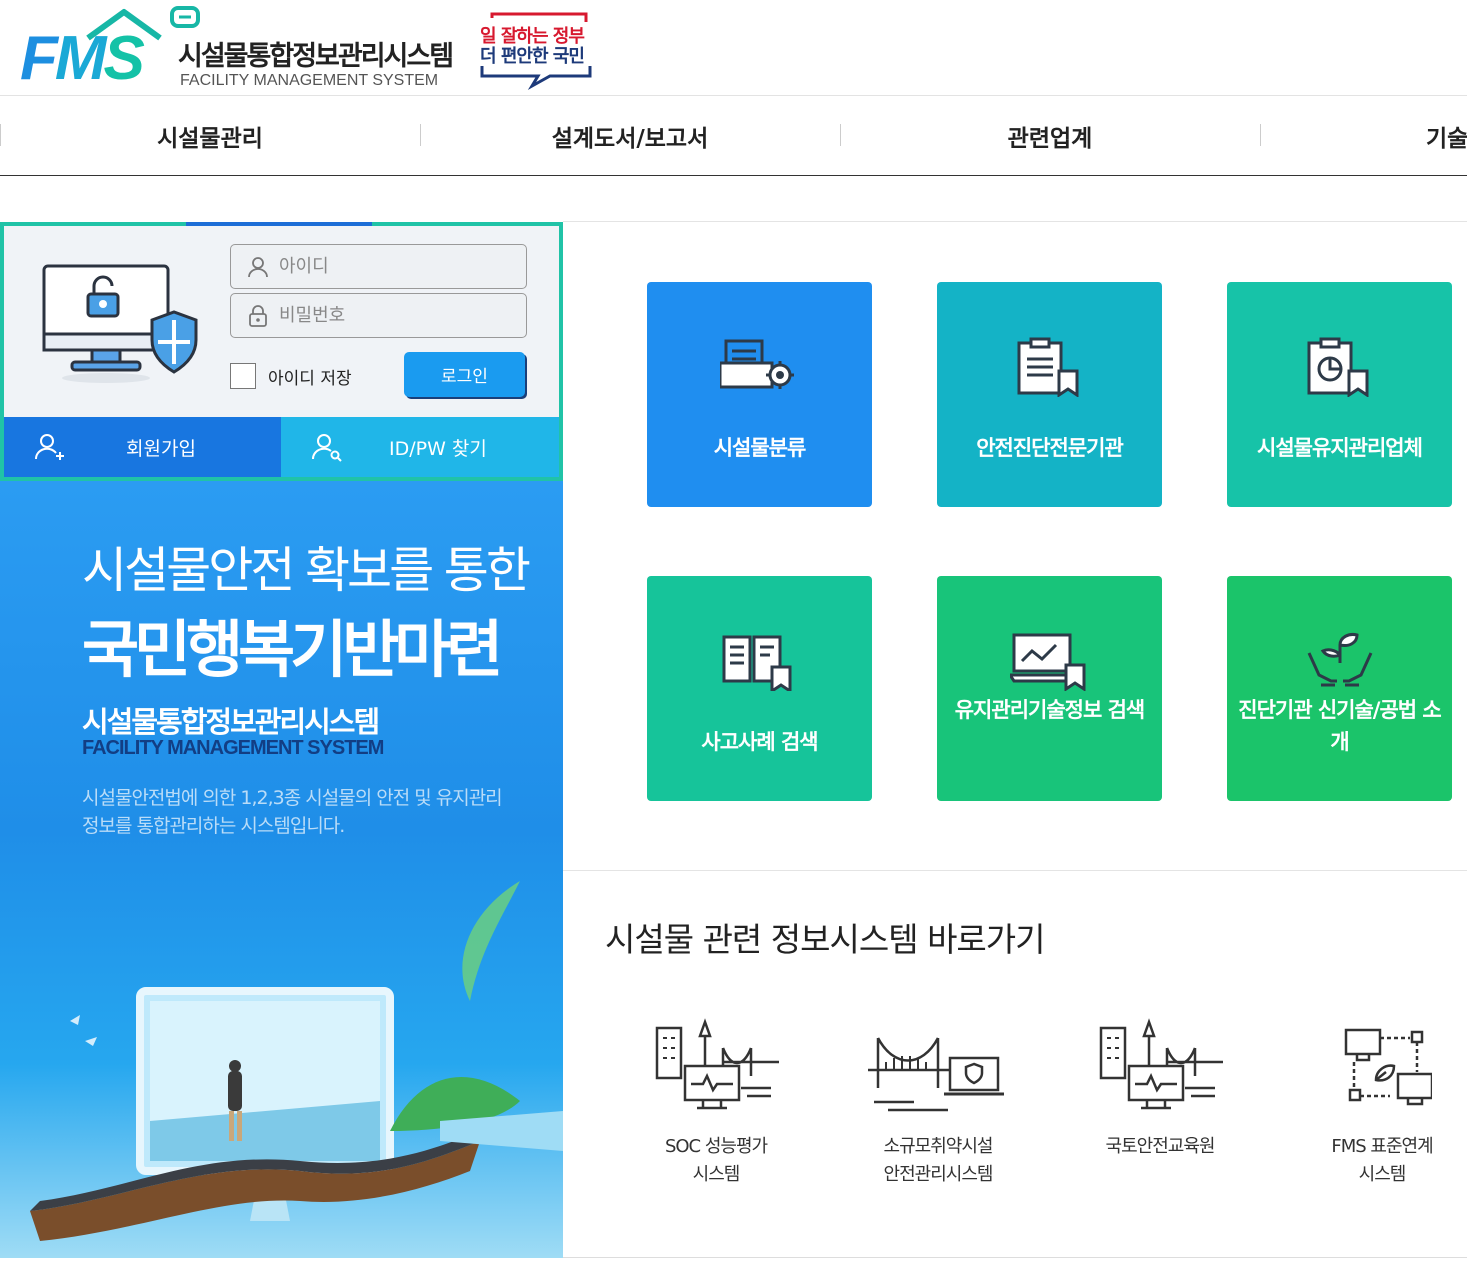 Image resolution: width=1467 pixels, height=1261 pixels. I want to click on tile-accident-case-search: 사고사례 검색, so click(759, 688).